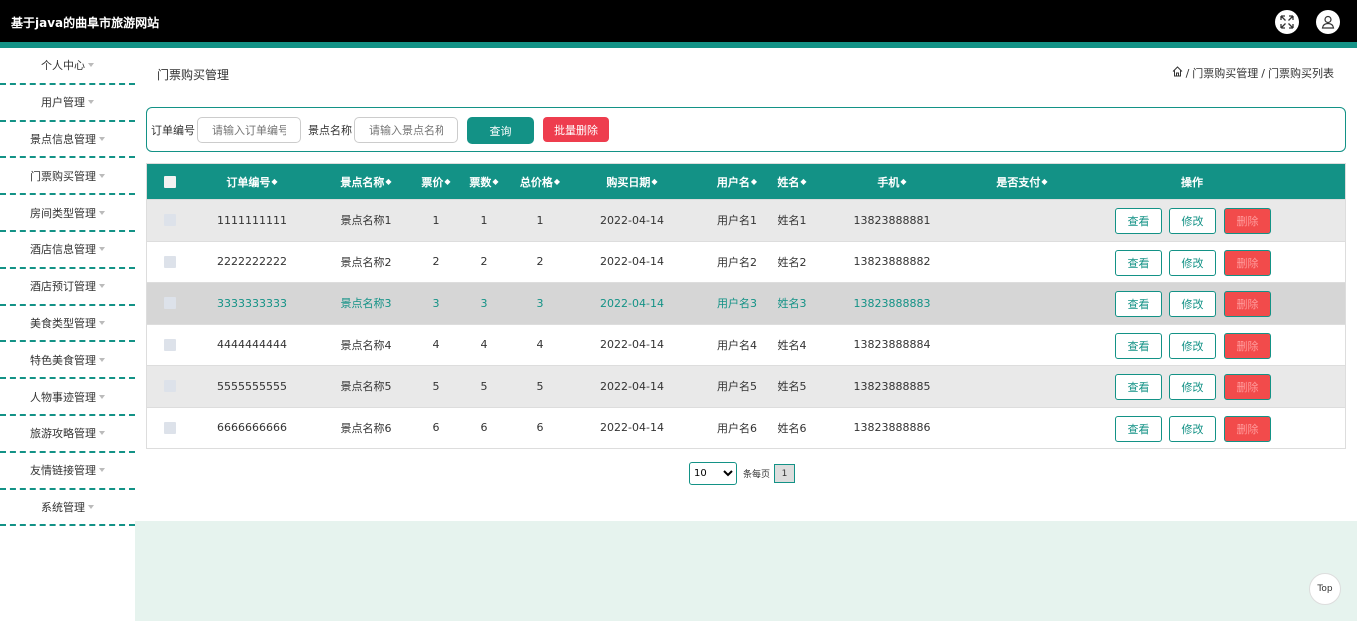 The image size is (1357, 621). I want to click on sidebar-item-label: 酒店信息管理, so click(63, 250).